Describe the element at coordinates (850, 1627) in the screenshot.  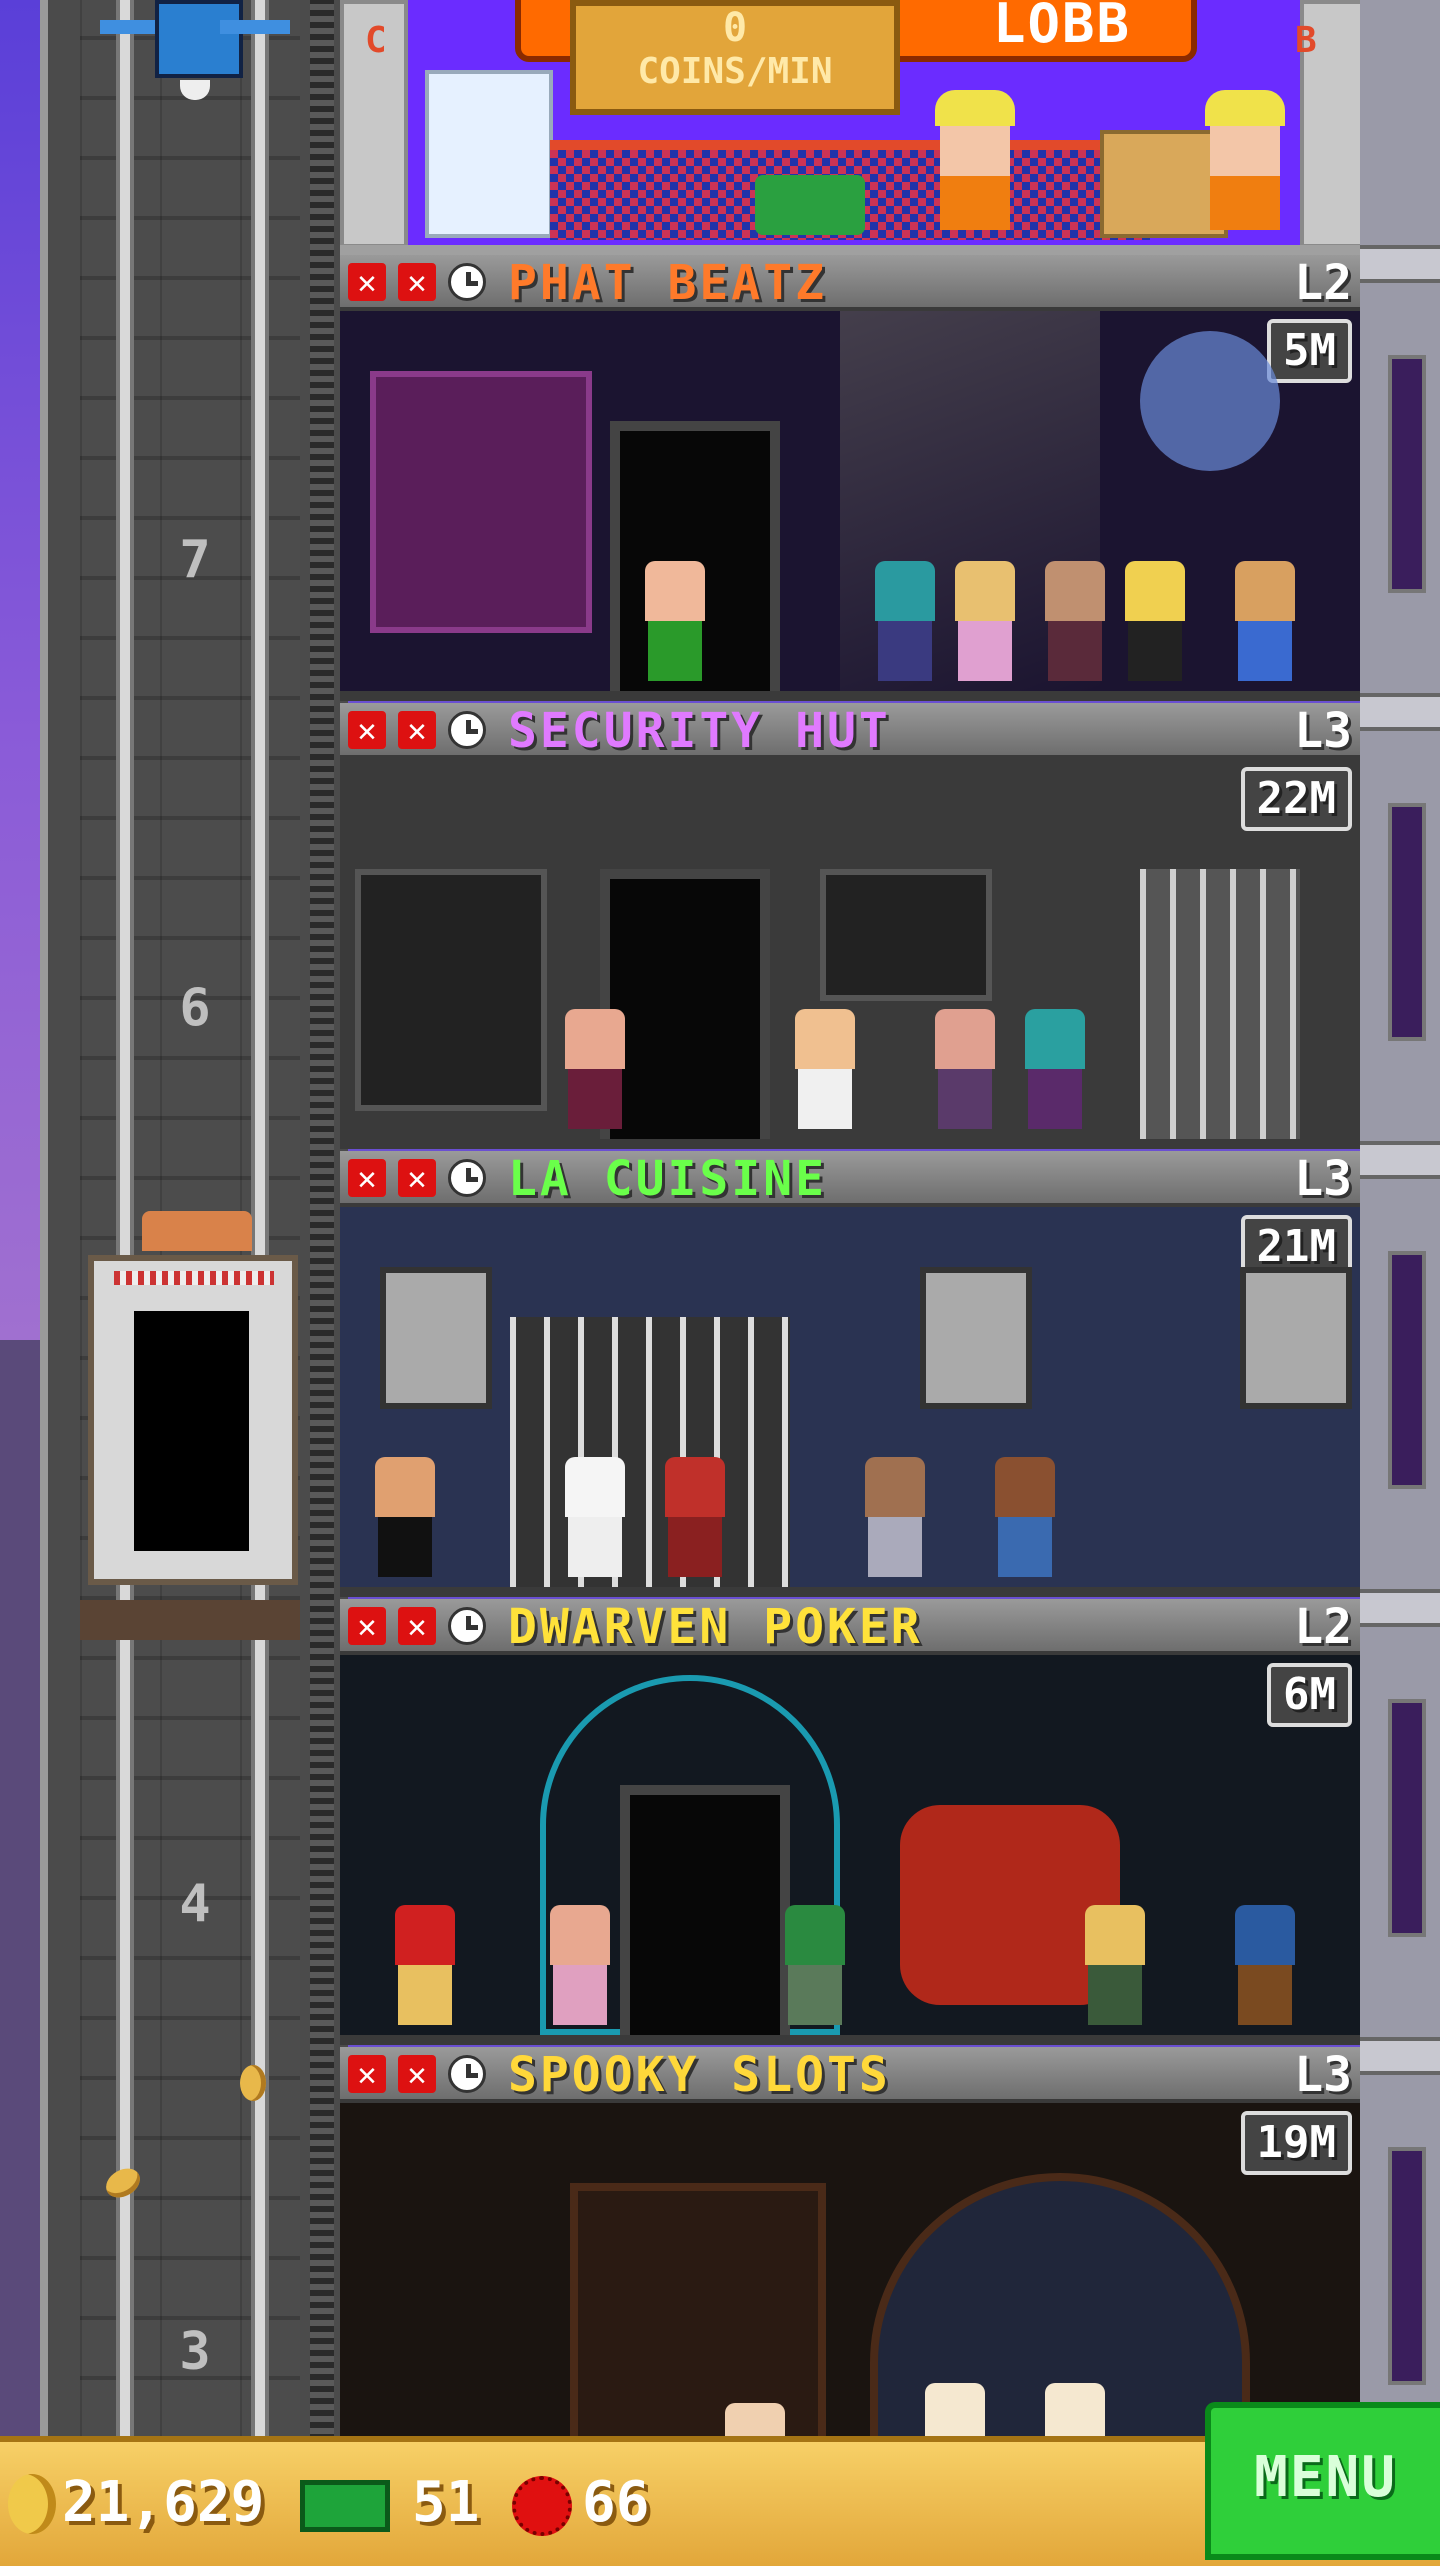
I see `floor-header: ✕ ✕ DWARVEN POKER L2` at that location.